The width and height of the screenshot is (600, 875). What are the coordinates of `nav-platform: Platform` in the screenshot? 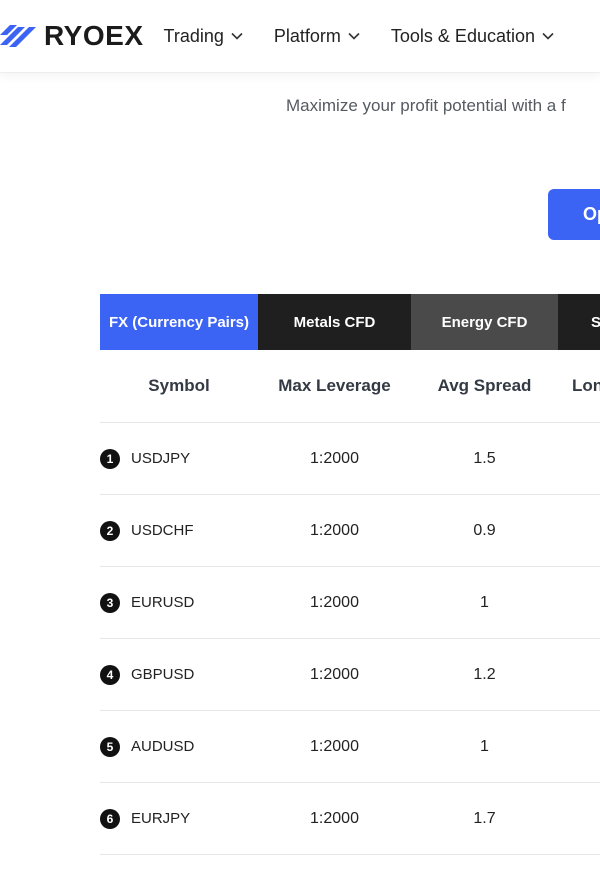 It's located at (317, 36).